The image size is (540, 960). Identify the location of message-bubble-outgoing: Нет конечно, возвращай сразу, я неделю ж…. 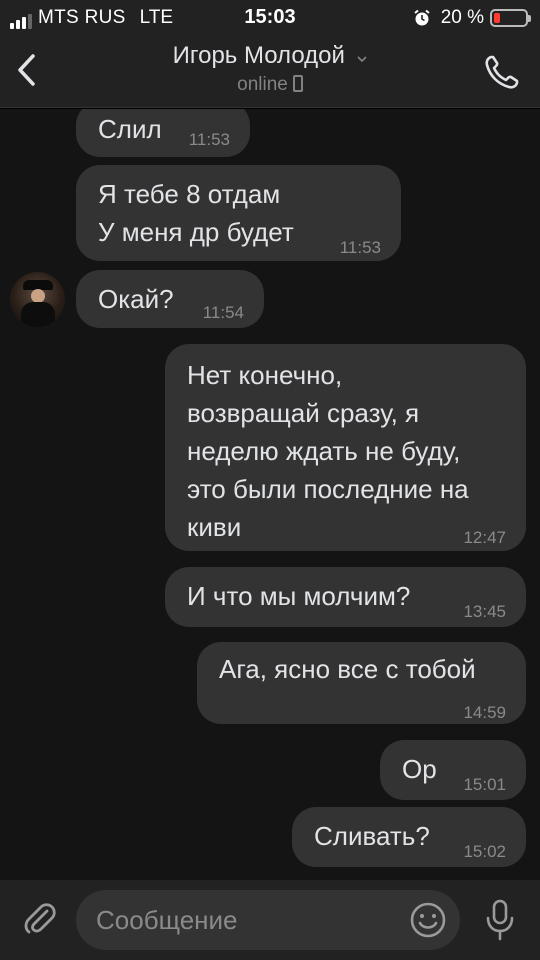
(345, 447).